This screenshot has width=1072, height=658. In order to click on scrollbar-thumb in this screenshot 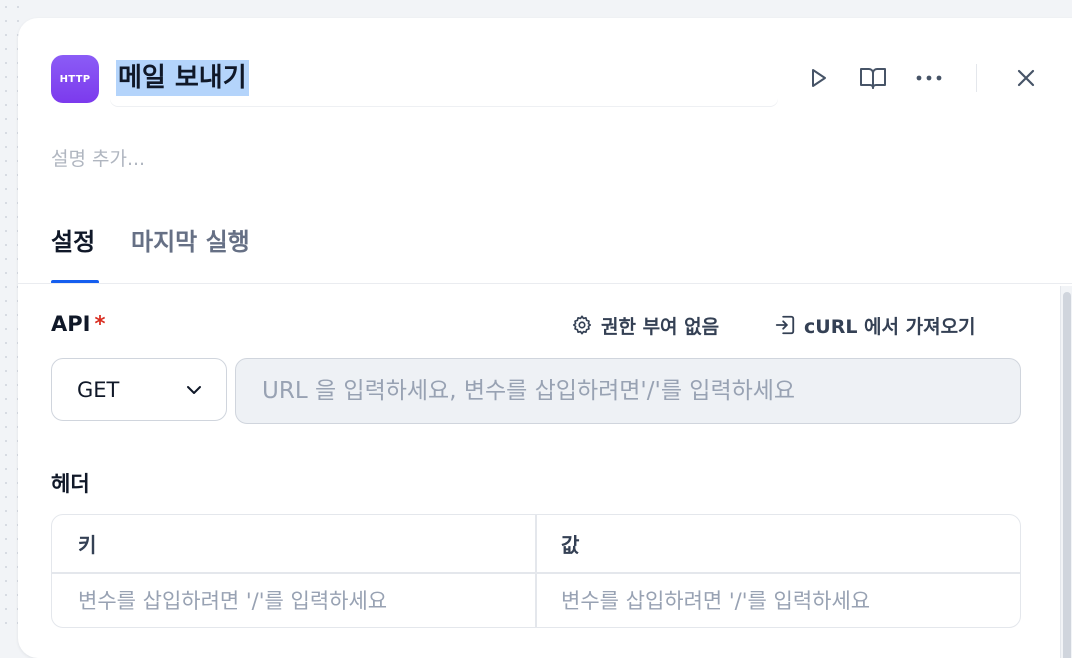, I will do `click(1067, 475)`.